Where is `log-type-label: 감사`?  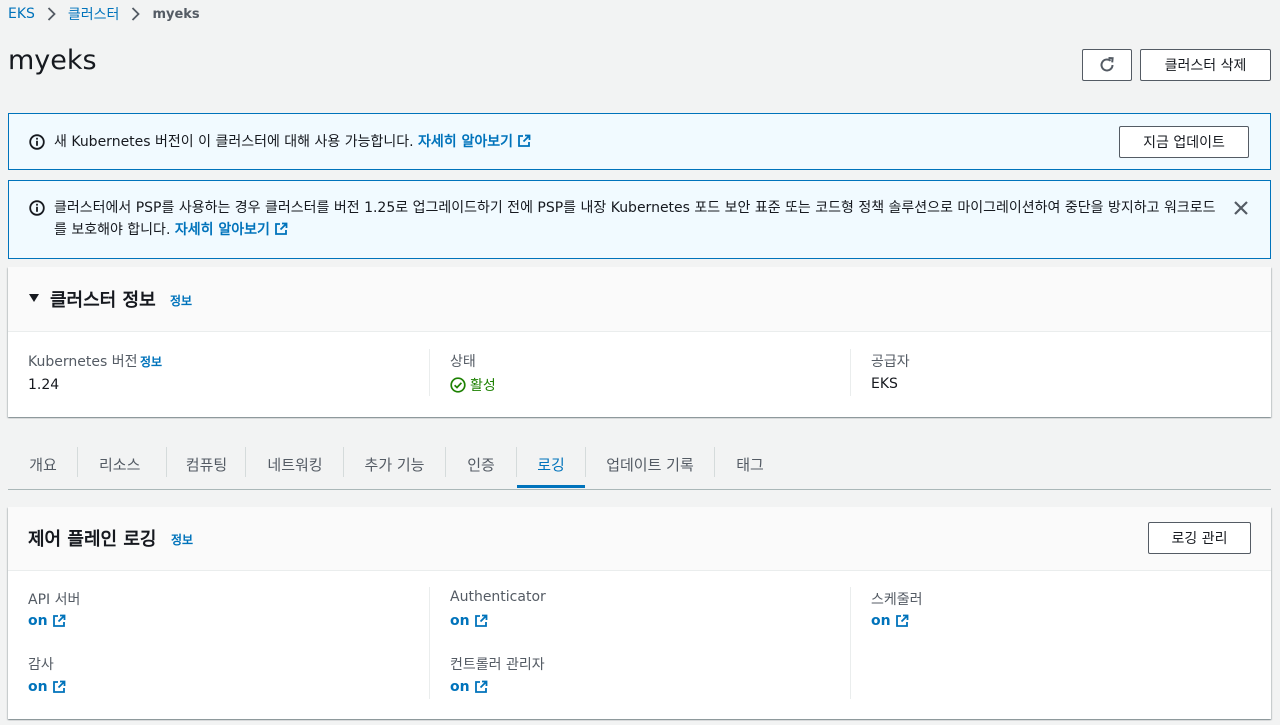
log-type-label: 감사 is located at coordinates (41, 665).